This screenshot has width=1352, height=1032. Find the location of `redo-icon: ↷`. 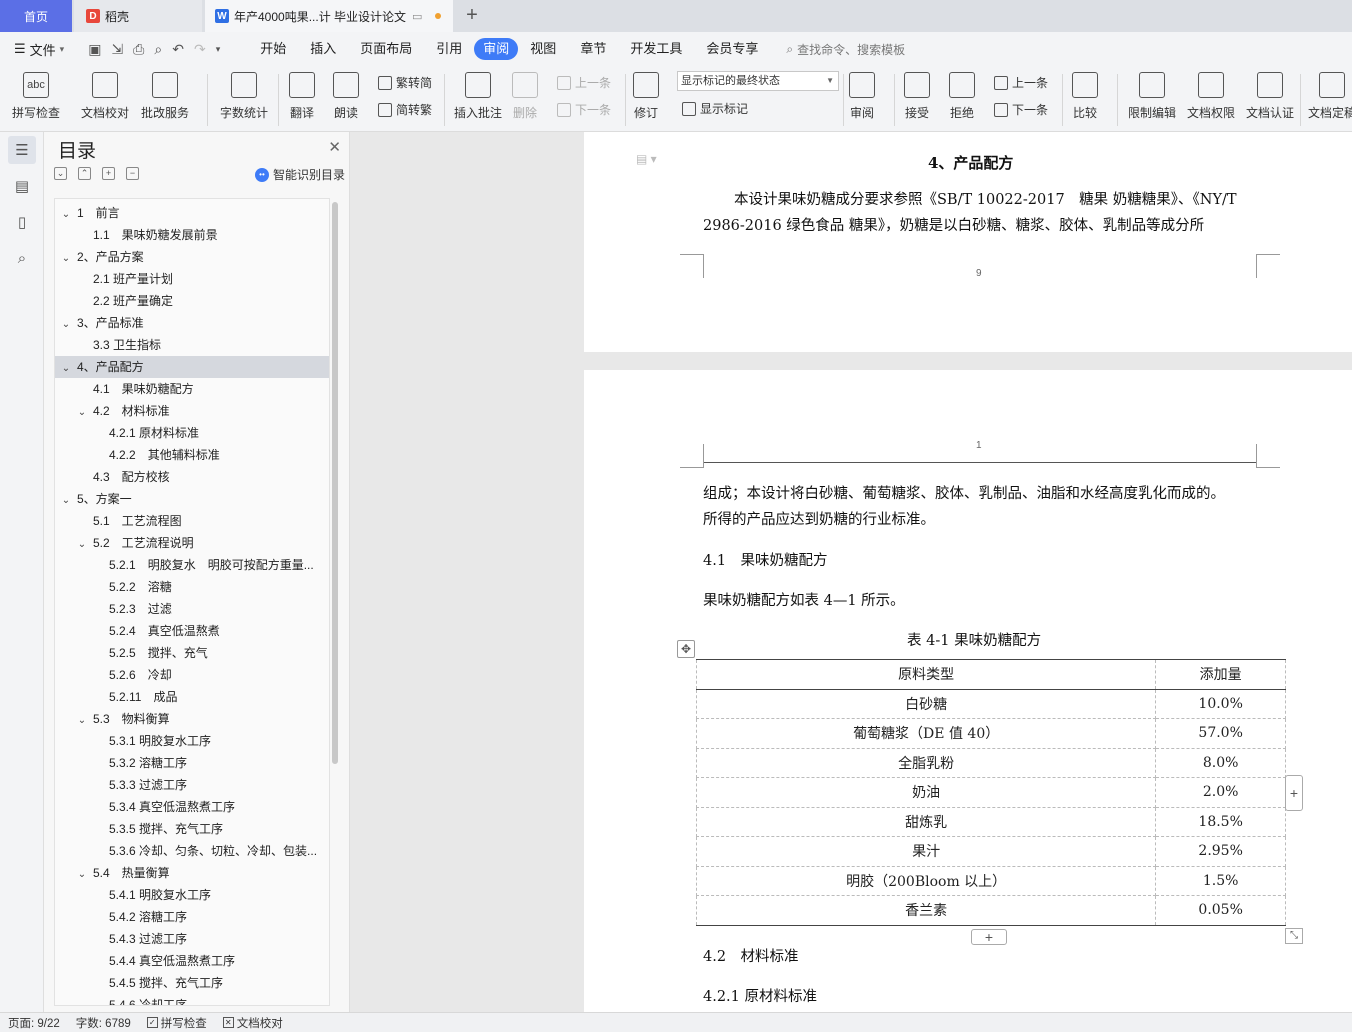

redo-icon: ↷ is located at coordinates (200, 49).